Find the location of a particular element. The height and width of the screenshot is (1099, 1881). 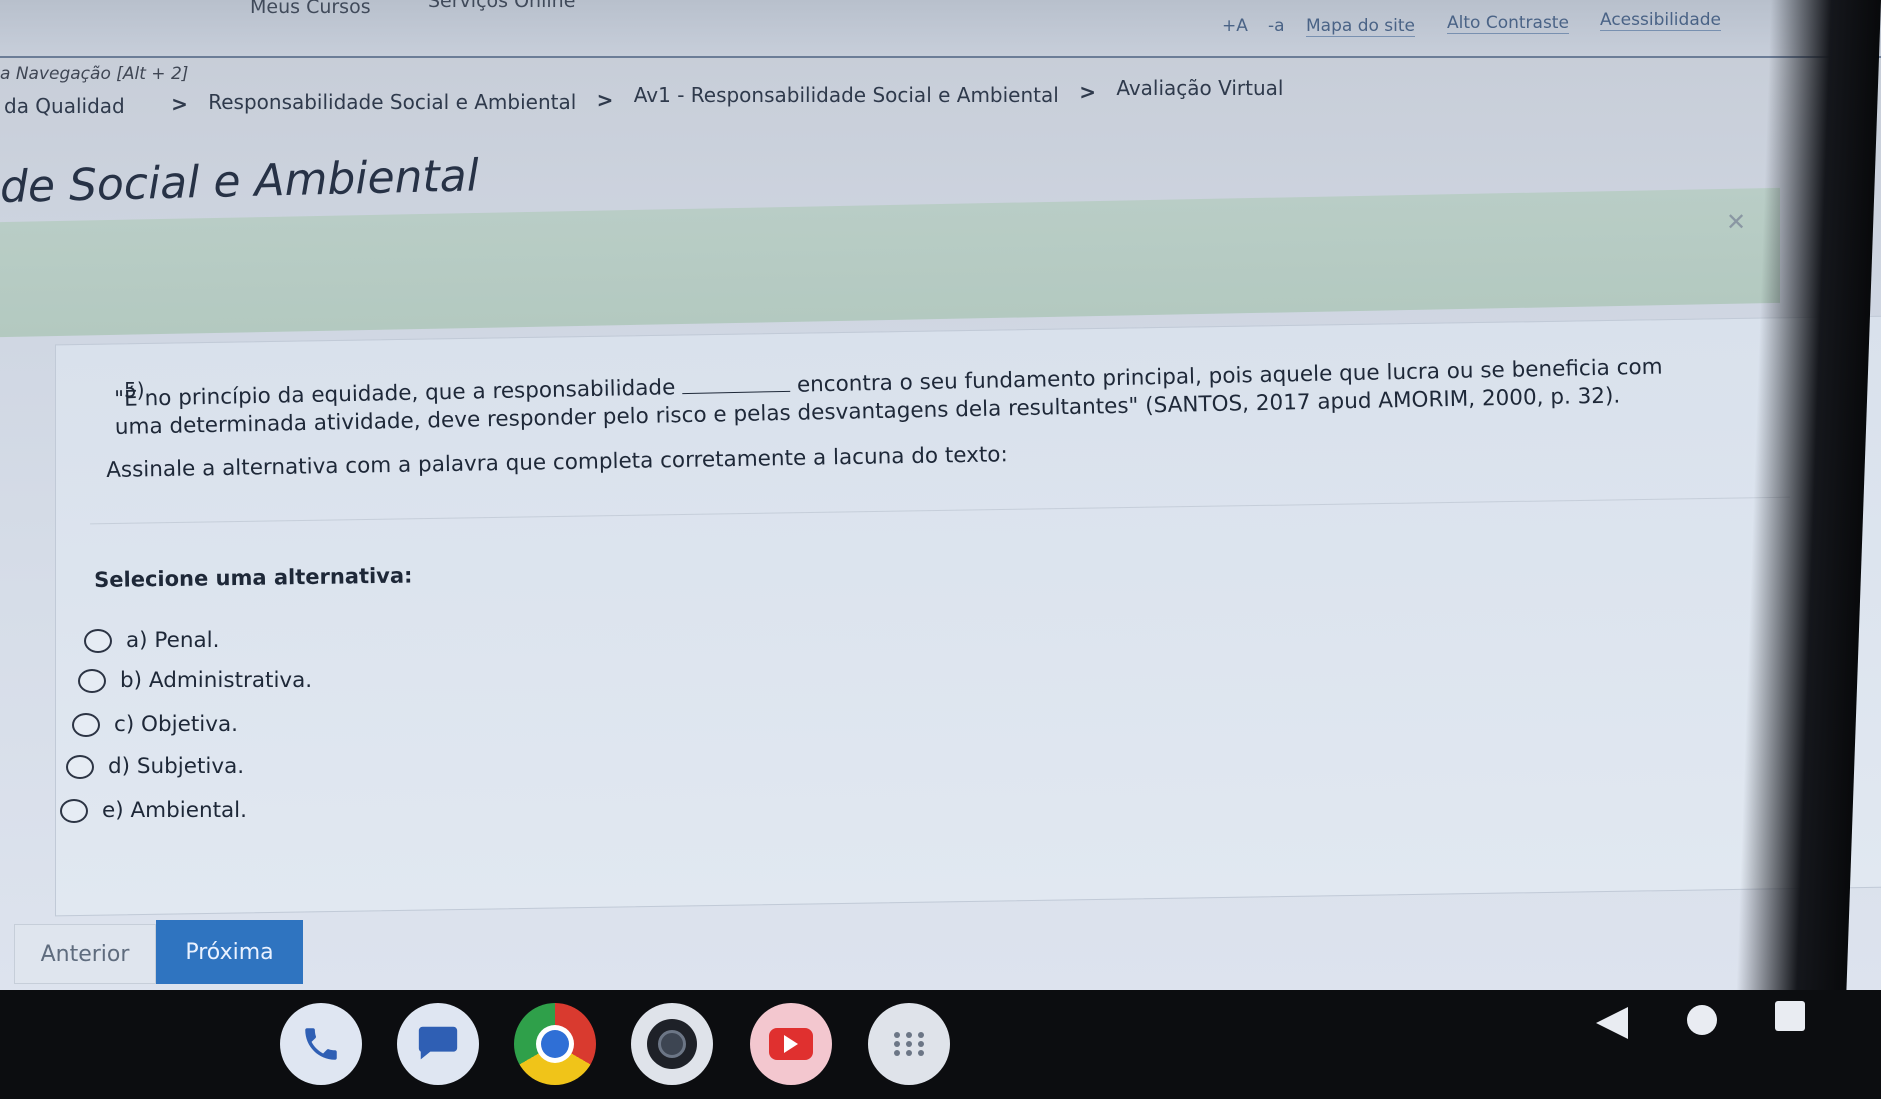

question-blank is located at coordinates (736, 392).